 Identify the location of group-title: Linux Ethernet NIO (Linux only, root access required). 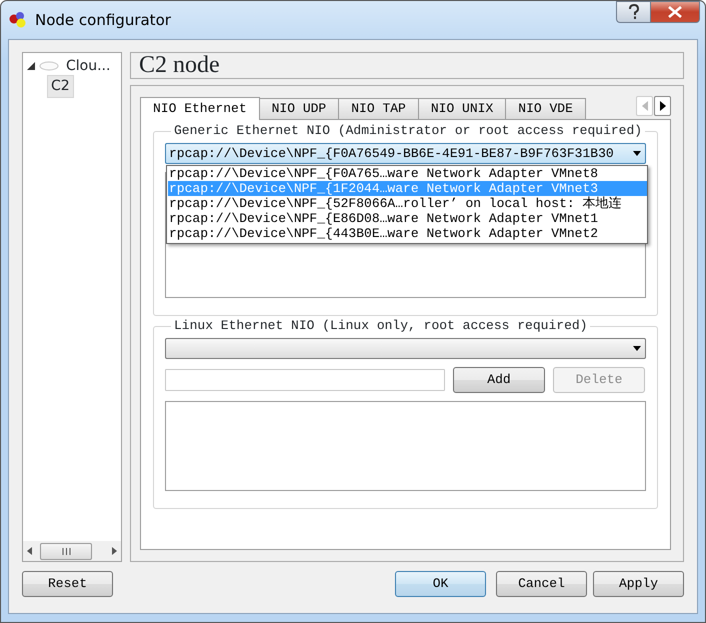
(380, 326).